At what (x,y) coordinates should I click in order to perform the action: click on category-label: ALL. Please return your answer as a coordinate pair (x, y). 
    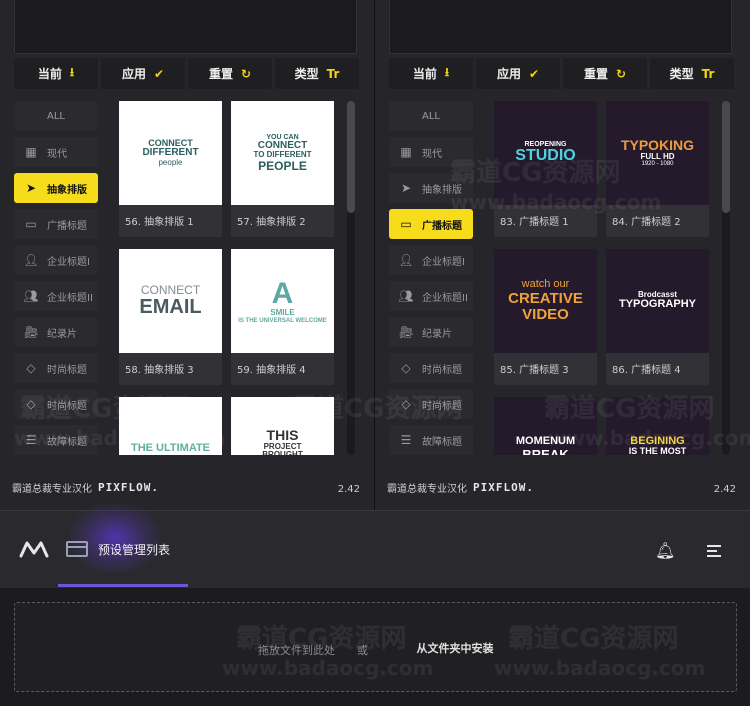
    Looking at the image, I should click on (431, 116).